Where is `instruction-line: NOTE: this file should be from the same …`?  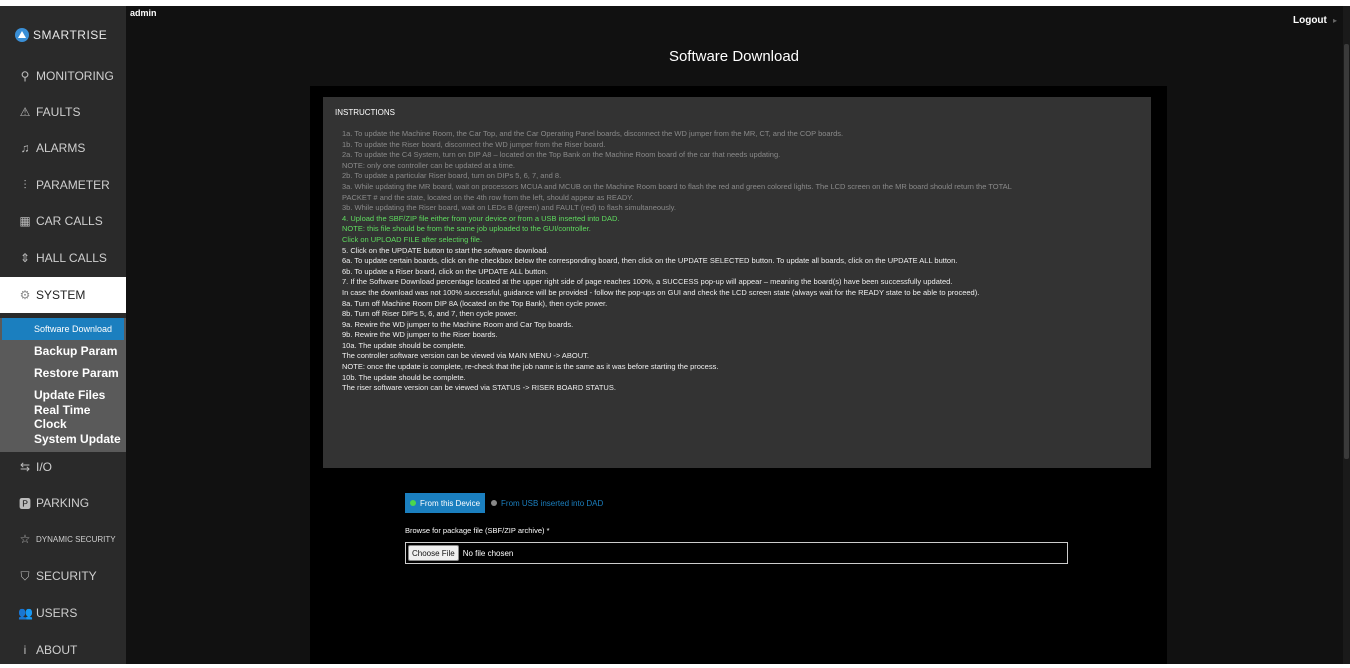
instruction-line: NOTE: this file should be from the same … is located at coordinates (466, 229).